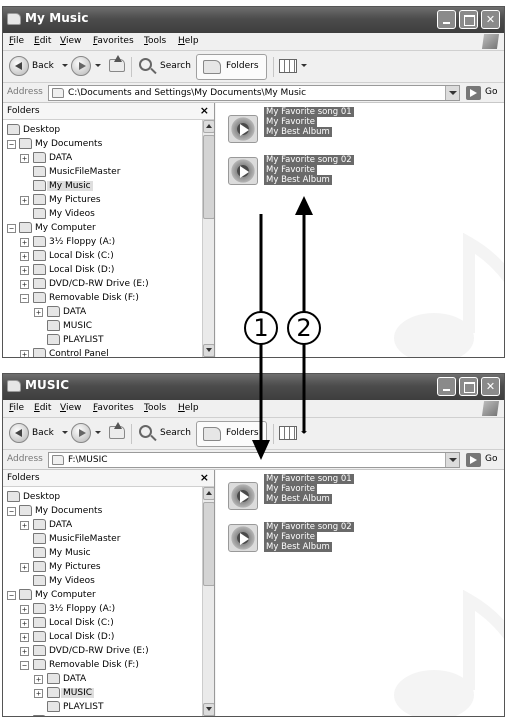  Describe the element at coordinates (261, 328) in the screenshot. I see `callout-1: 1` at that location.